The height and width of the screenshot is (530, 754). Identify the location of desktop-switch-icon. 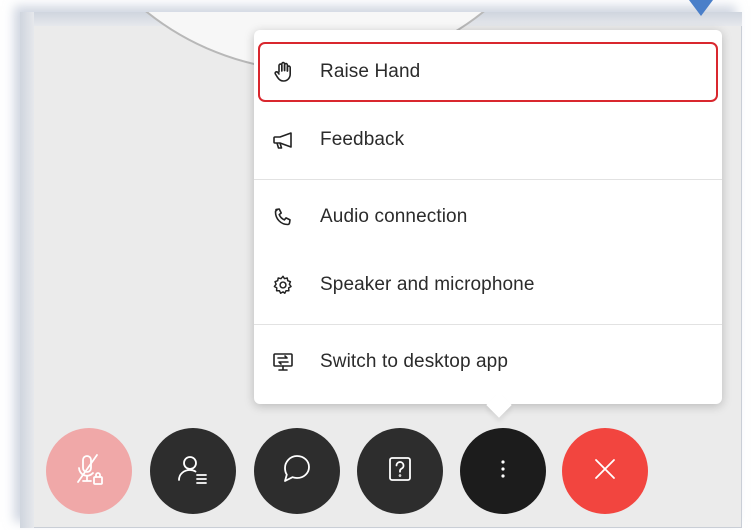
(283, 362).